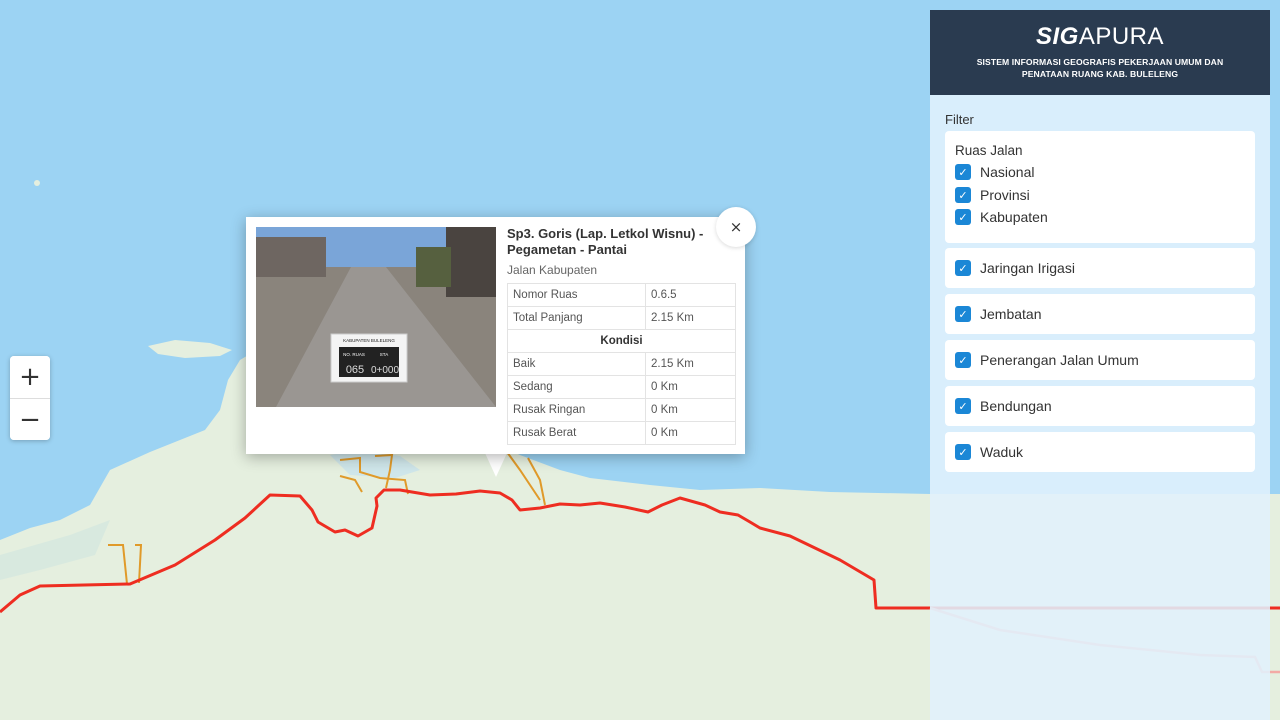 The width and height of the screenshot is (1280, 720). I want to click on table-row: Baik 2.15 Km, so click(621, 364).